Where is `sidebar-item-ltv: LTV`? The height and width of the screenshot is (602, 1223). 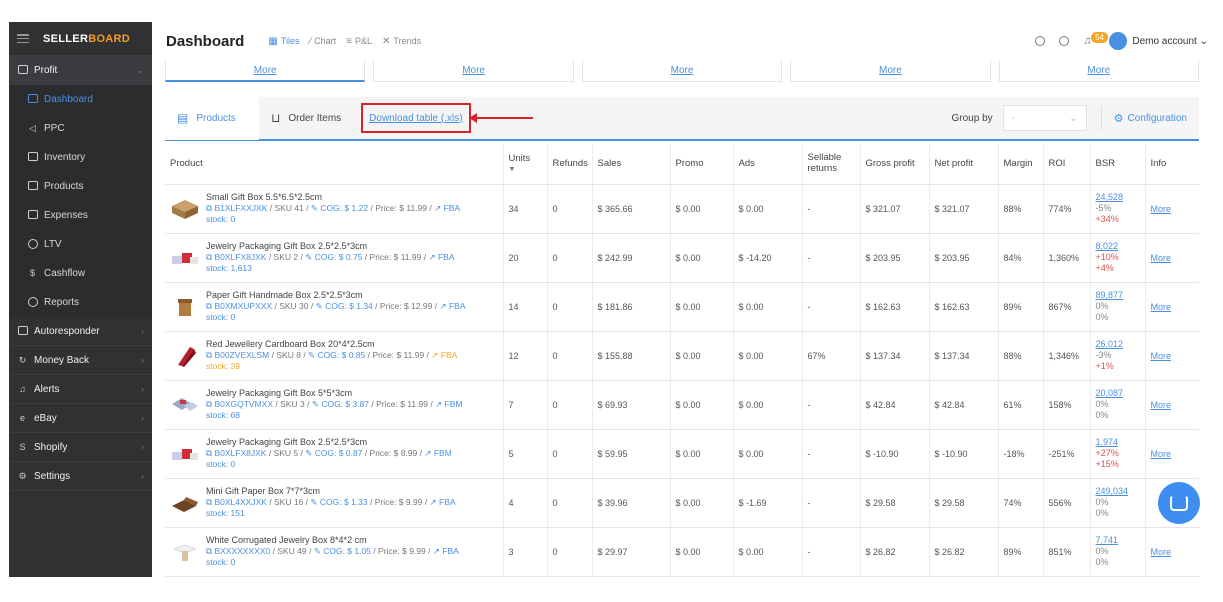
sidebar-item-ltv: LTV is located at coordinates (80, 244).